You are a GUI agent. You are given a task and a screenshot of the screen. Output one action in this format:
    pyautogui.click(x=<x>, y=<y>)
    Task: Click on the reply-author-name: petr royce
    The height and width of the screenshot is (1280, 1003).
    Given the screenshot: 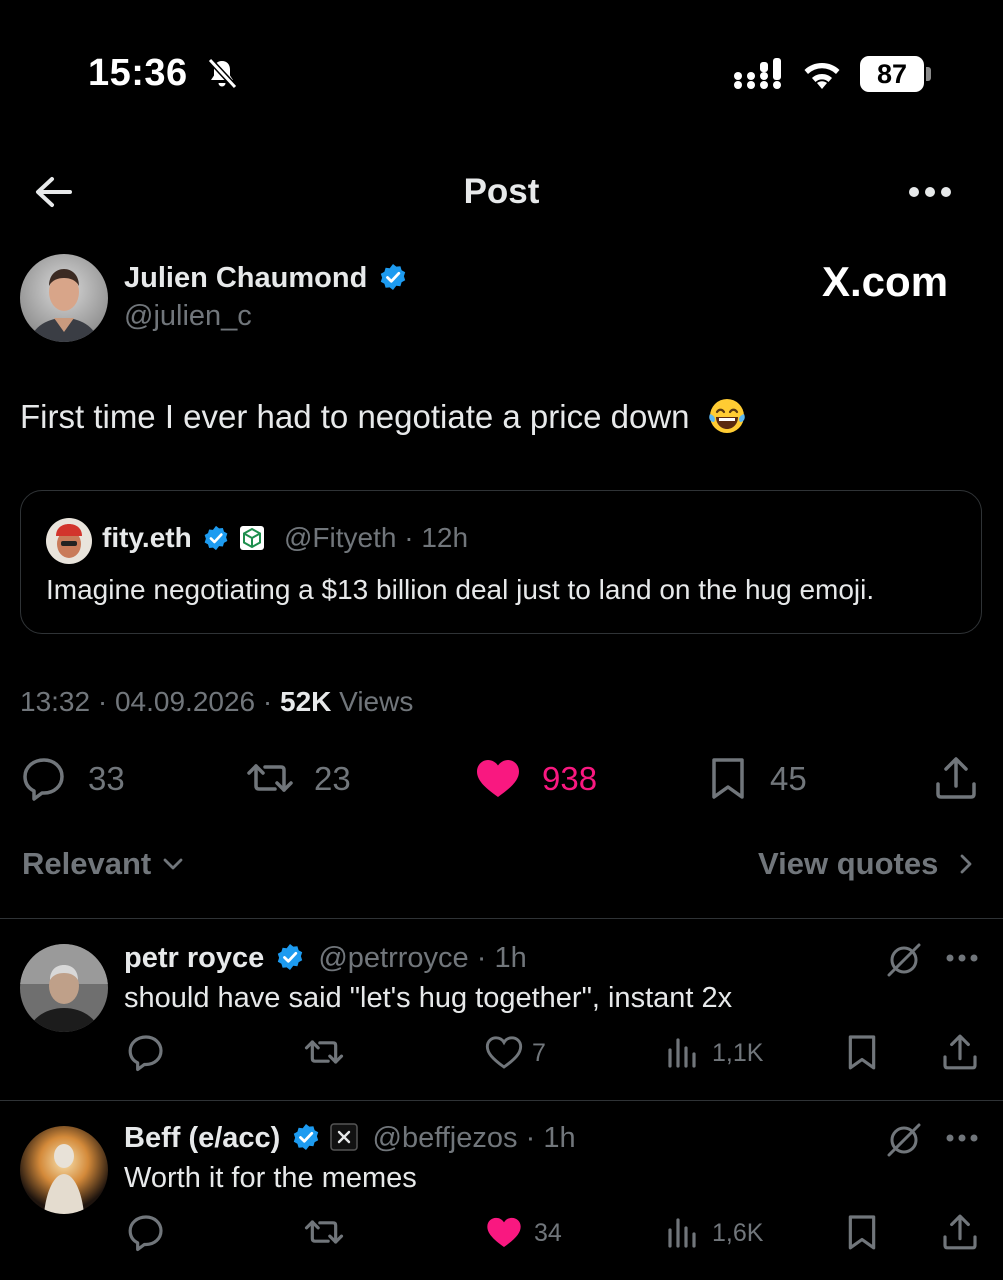 What is the action you would take?
    pyautogui.click(x=194, y=958)
    